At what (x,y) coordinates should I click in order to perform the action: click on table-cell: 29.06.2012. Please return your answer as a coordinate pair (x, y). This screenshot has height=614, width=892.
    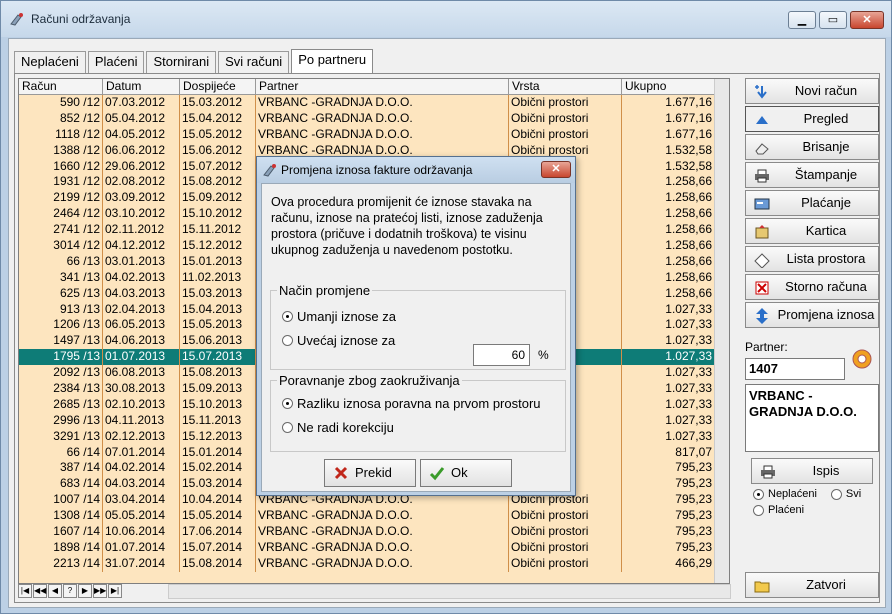
    Looking at the image, I should click on (141, 166).